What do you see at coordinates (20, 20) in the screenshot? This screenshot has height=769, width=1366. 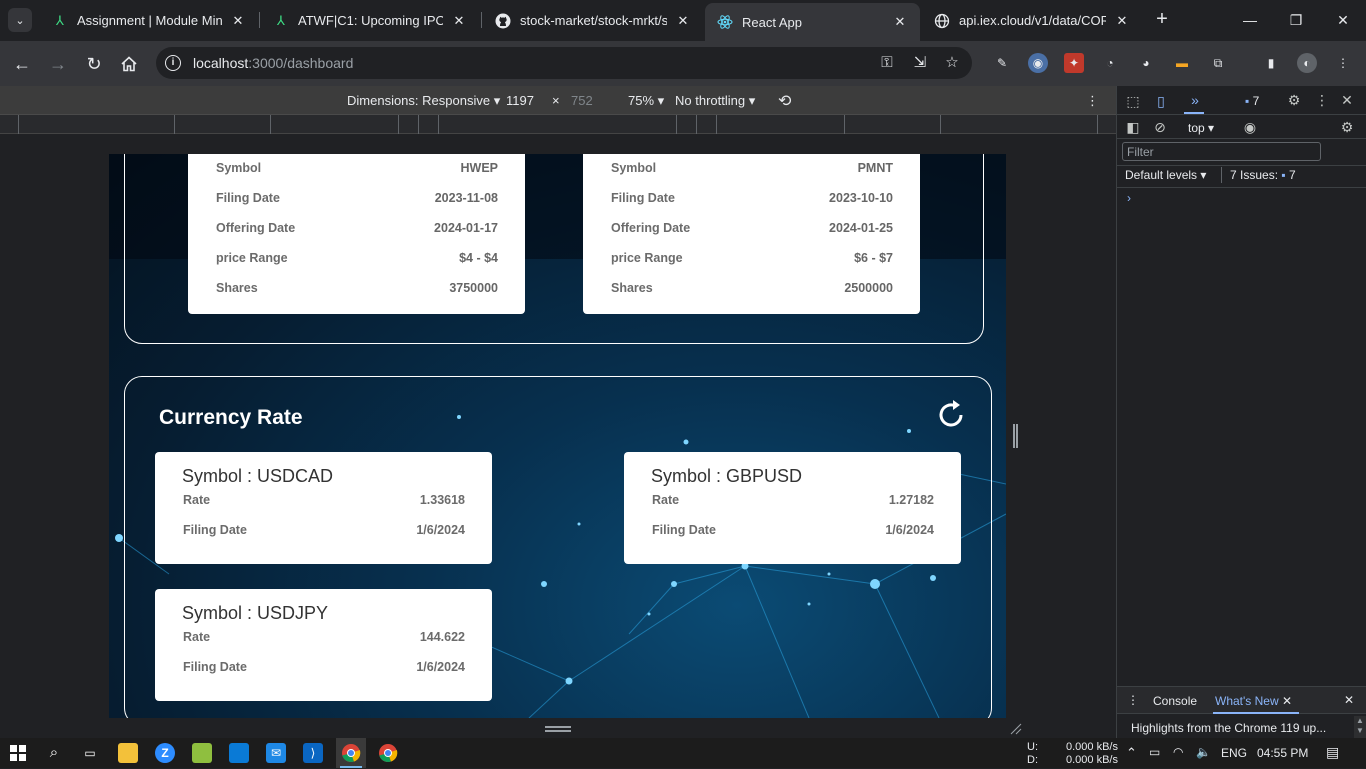 I see `tab-search-button: ⌄` at bounding box center [20, 20].